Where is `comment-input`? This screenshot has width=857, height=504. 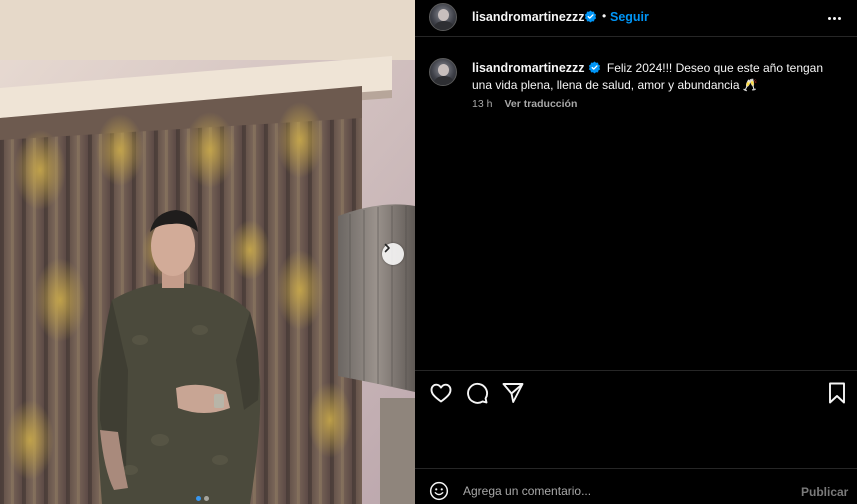 comment-input is located at coordinates (613, 491).